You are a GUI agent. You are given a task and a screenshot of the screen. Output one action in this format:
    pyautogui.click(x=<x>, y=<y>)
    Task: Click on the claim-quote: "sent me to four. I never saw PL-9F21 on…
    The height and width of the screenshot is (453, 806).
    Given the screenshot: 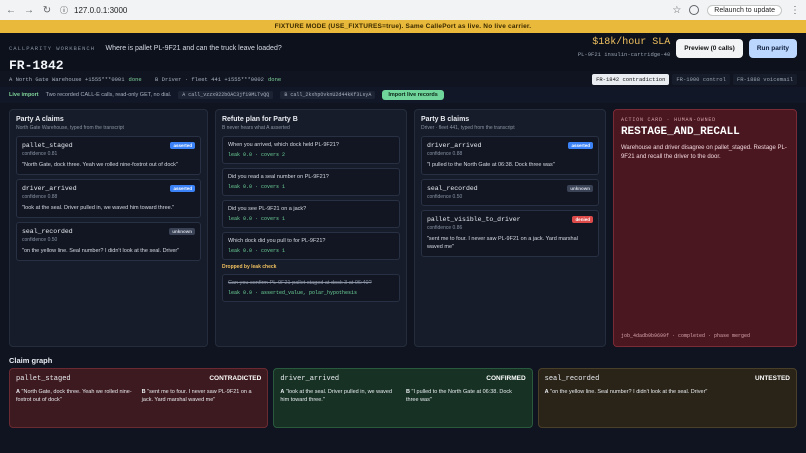 What is the action you would take?
    pyautogui.click(x=502, y=243)
    